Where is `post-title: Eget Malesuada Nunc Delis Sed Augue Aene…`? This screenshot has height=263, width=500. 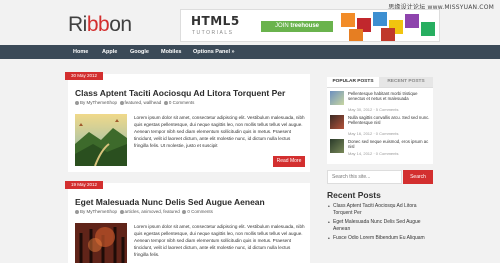
post-title: Eget Malesuada Nunc Delis Sed Augue Aene… is located at coordinates (170, 202).